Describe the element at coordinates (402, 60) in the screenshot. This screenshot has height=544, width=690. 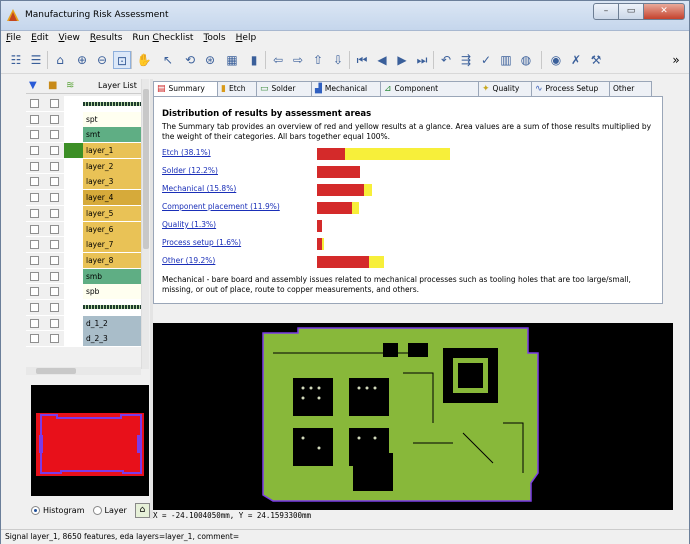
I see `next-icon: ▶` at that location.